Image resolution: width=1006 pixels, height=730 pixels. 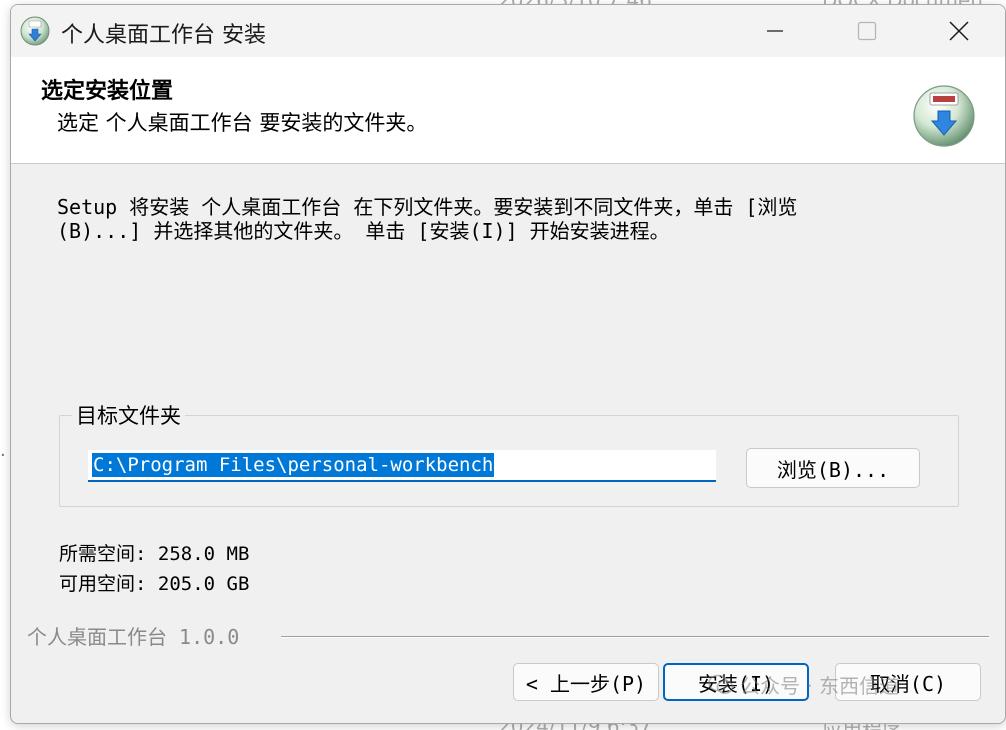 What do you see at coordinates (635, 637) in the screenshot?
I see `branding-divider` at bounding box center [635, 637].